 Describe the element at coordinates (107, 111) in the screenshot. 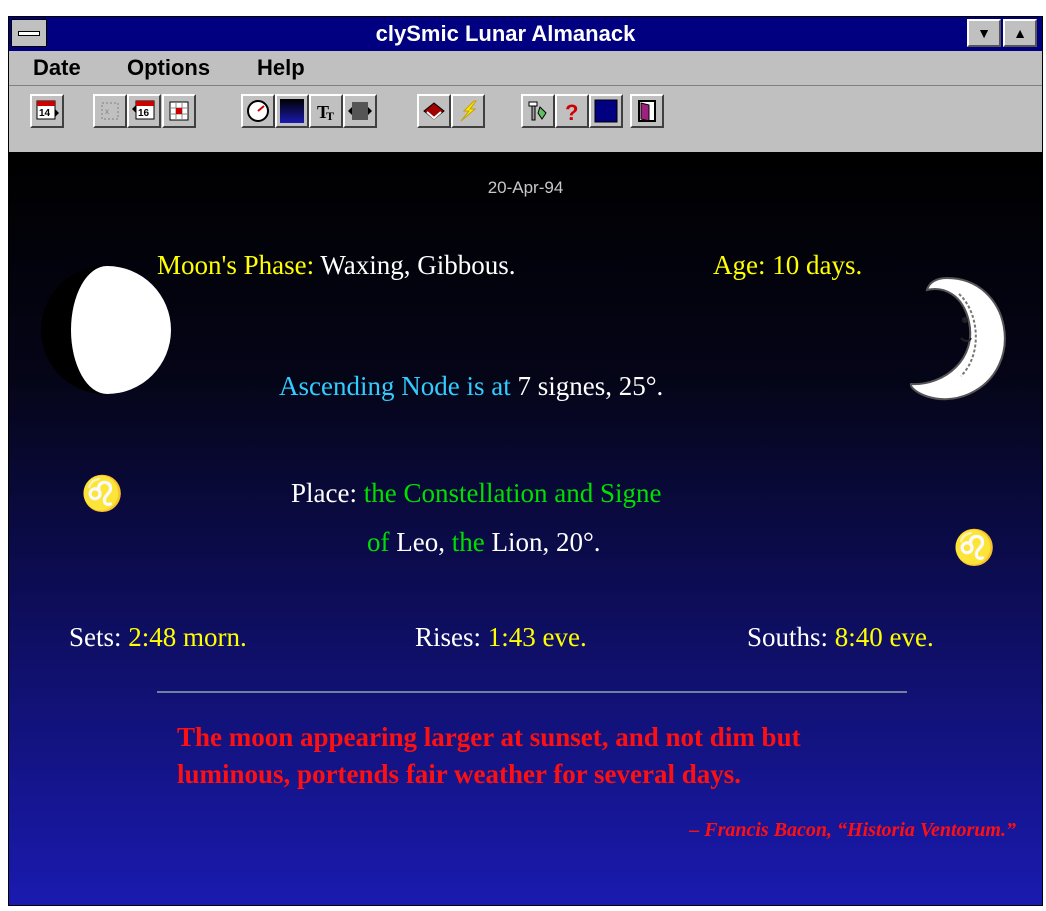

I see `svg-text: x` at that location.